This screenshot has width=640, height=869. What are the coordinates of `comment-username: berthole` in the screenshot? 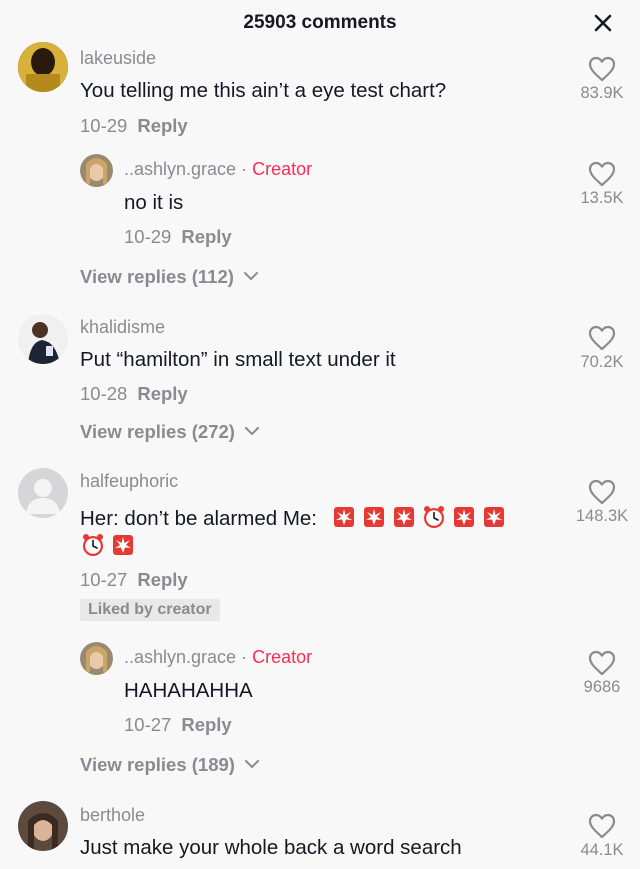 It's located at (112, 815).